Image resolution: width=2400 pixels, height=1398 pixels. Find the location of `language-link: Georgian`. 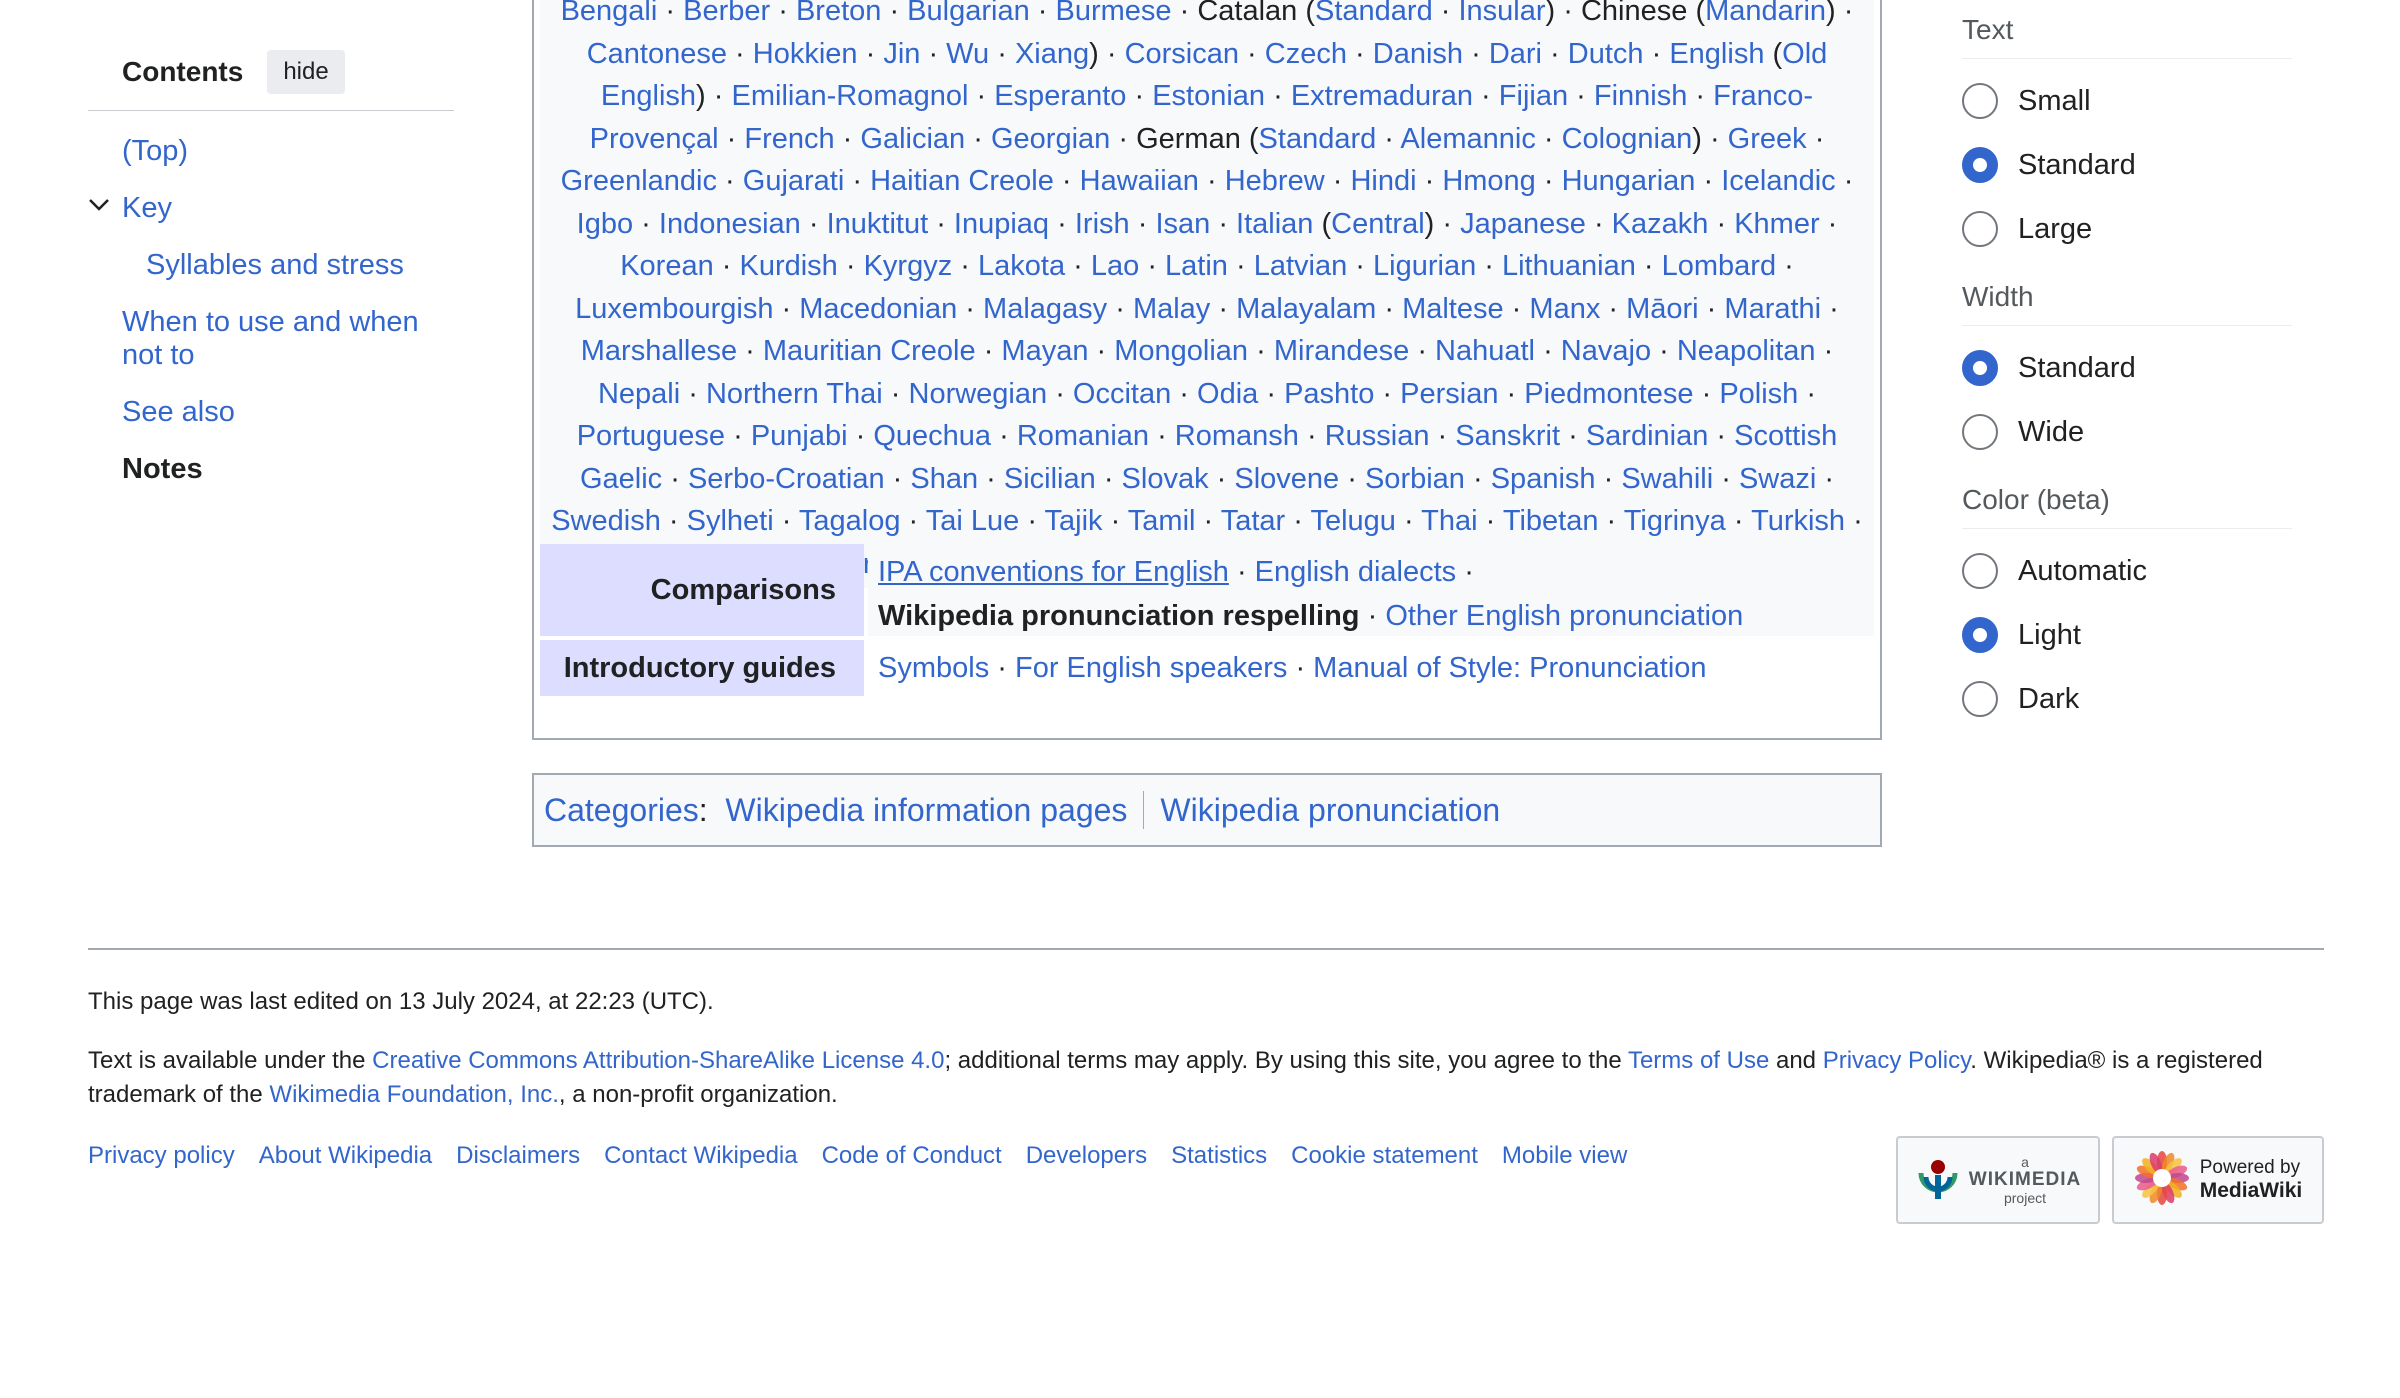

language-link: Georgian is located at coordinates (1050, 139).